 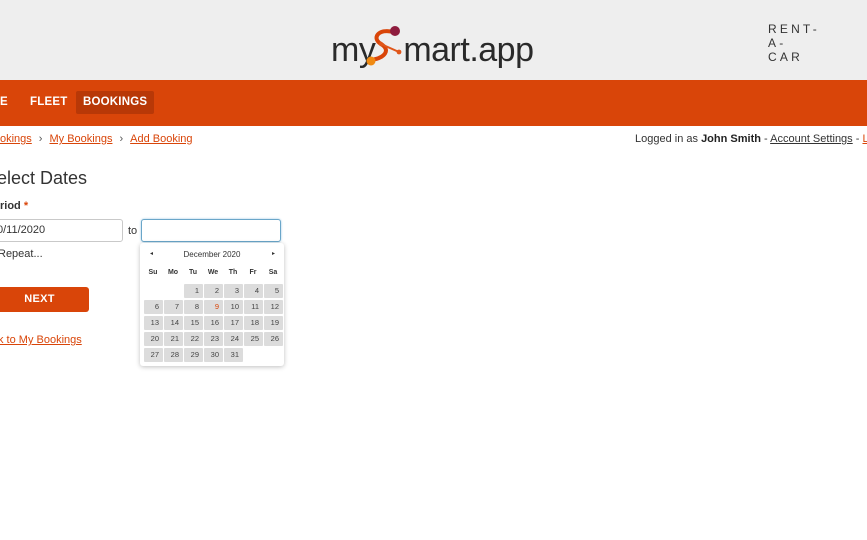 What do you see at coordinates (48, 102) in the screenshot?
I see `nav-item-fleet: FLEET` at bounding box center [48, 102].